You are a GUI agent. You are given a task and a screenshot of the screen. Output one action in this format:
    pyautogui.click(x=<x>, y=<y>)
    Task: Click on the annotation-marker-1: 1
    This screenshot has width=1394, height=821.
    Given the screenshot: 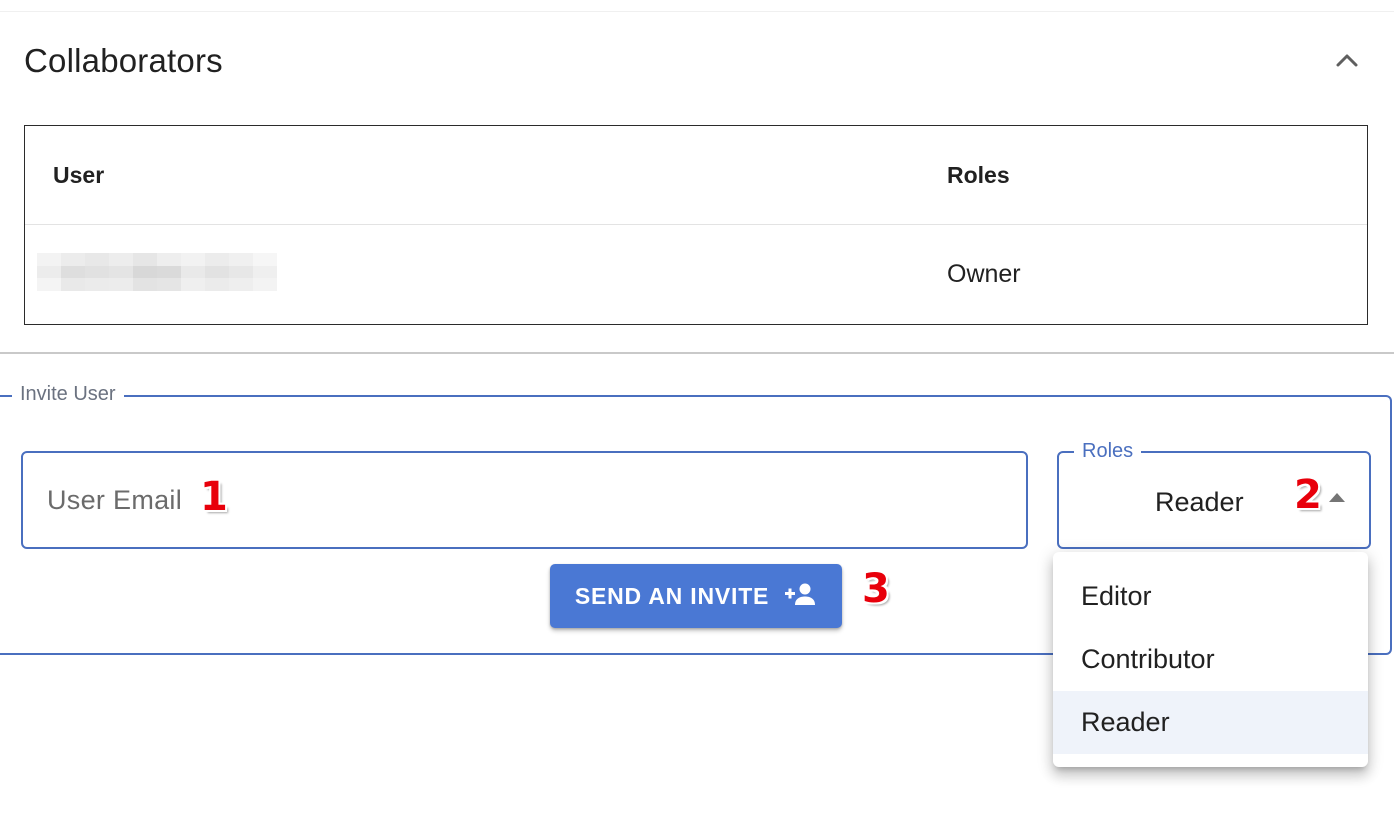 What is the action you would take?
    pyautogui.click(x=214, y=497)
    